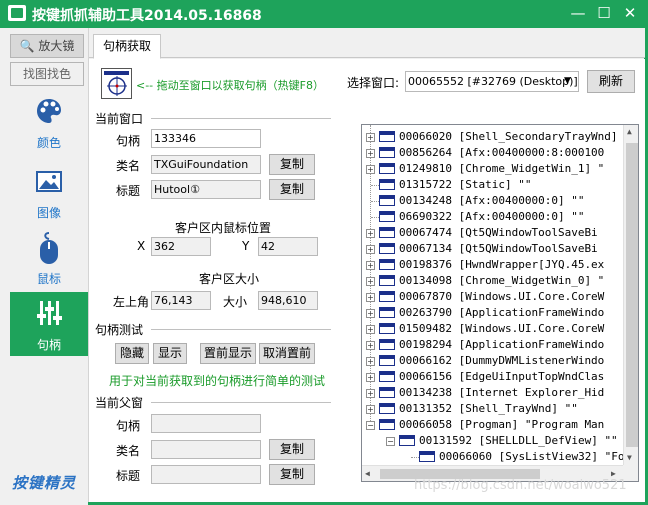  What do you see at coordinates (128, 451) in the screenshot?
I see `parent-class-label: 类名` at bounding box center [128, 451].